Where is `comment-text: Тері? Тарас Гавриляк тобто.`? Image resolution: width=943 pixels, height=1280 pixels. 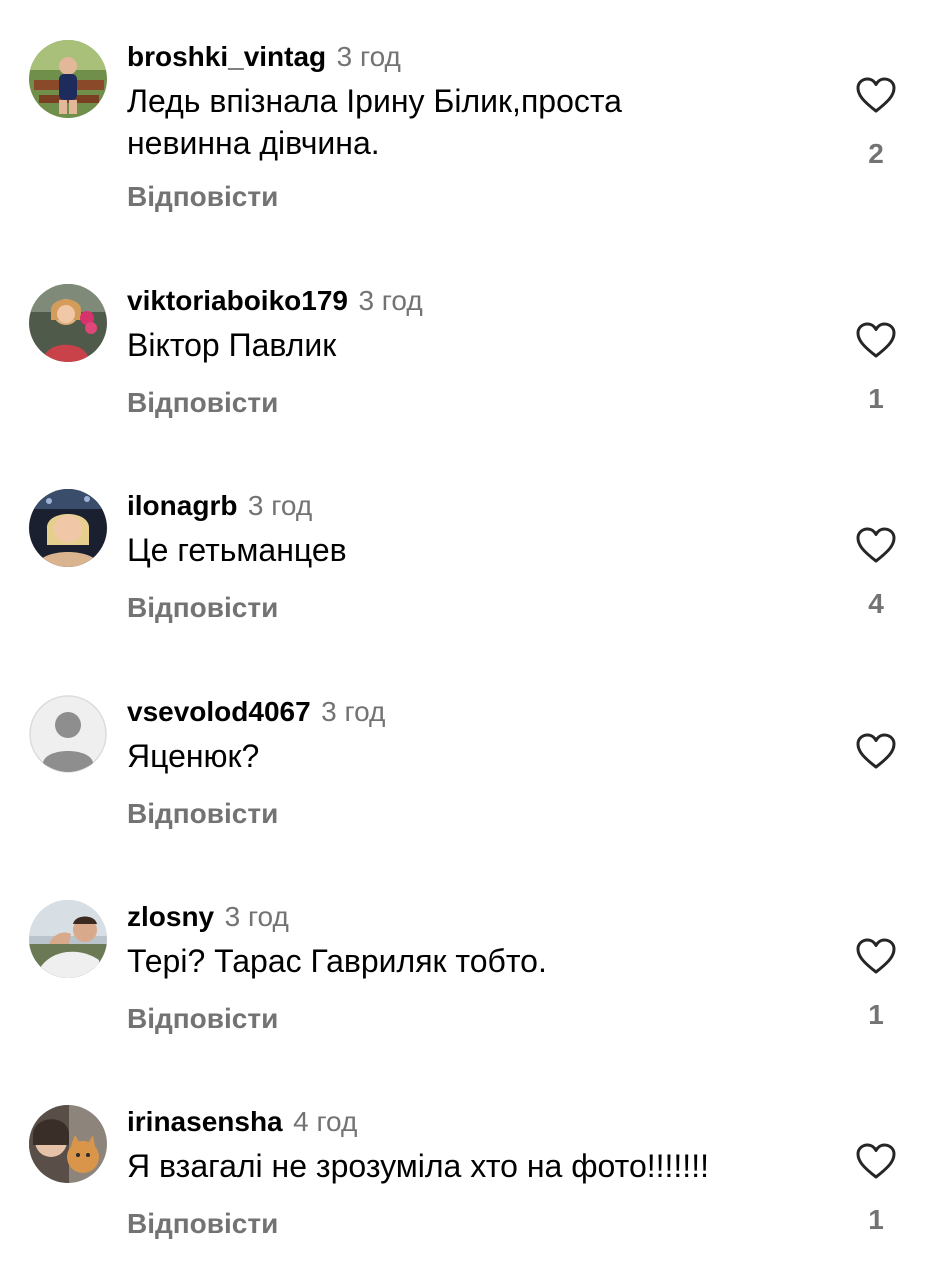 comment-text: Тері? Тарас Гавриляк тобто. is located at coordinates (477, 961).